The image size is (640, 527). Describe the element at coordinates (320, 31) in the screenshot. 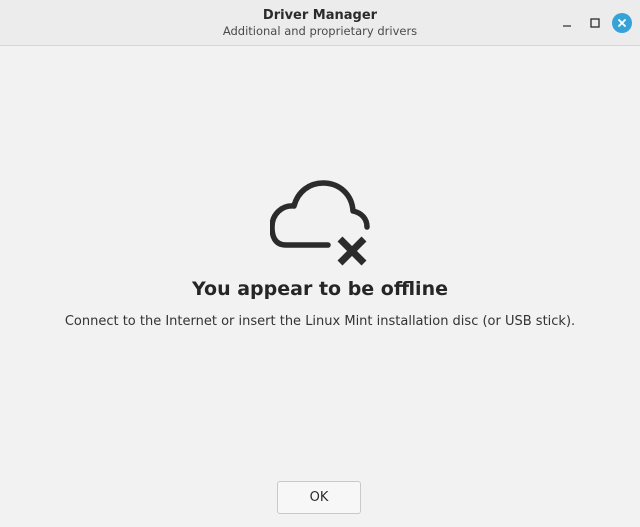

I see `window-subtitle: Additional and proprietary drivers` at that location.